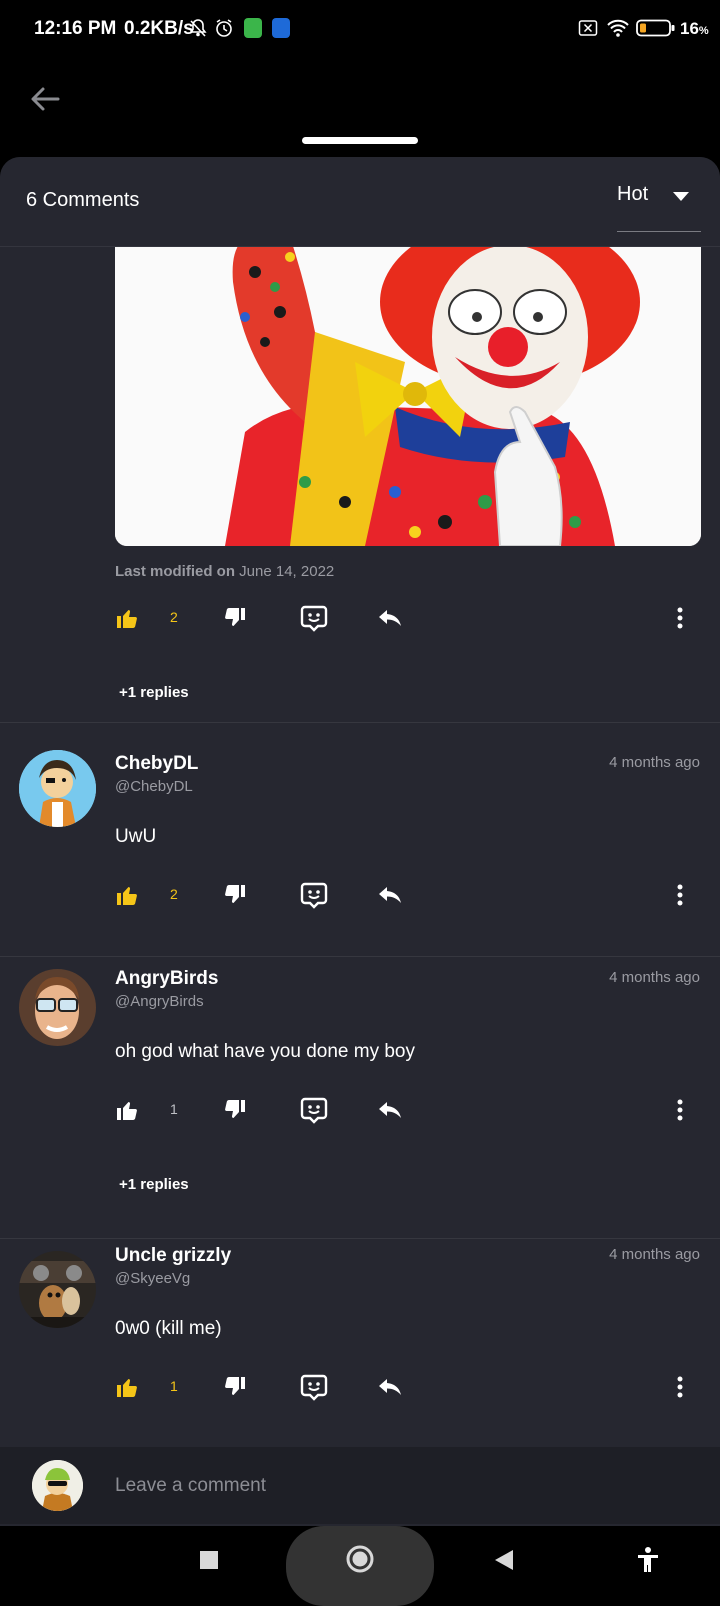 The image size is (720, 1606). I want to click on home-circle-icon, so click(360, 1559).